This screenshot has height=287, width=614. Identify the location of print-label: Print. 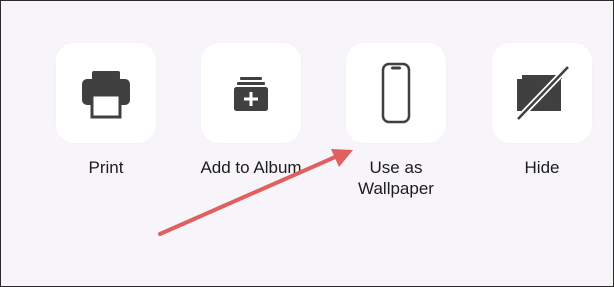
(106, 167).